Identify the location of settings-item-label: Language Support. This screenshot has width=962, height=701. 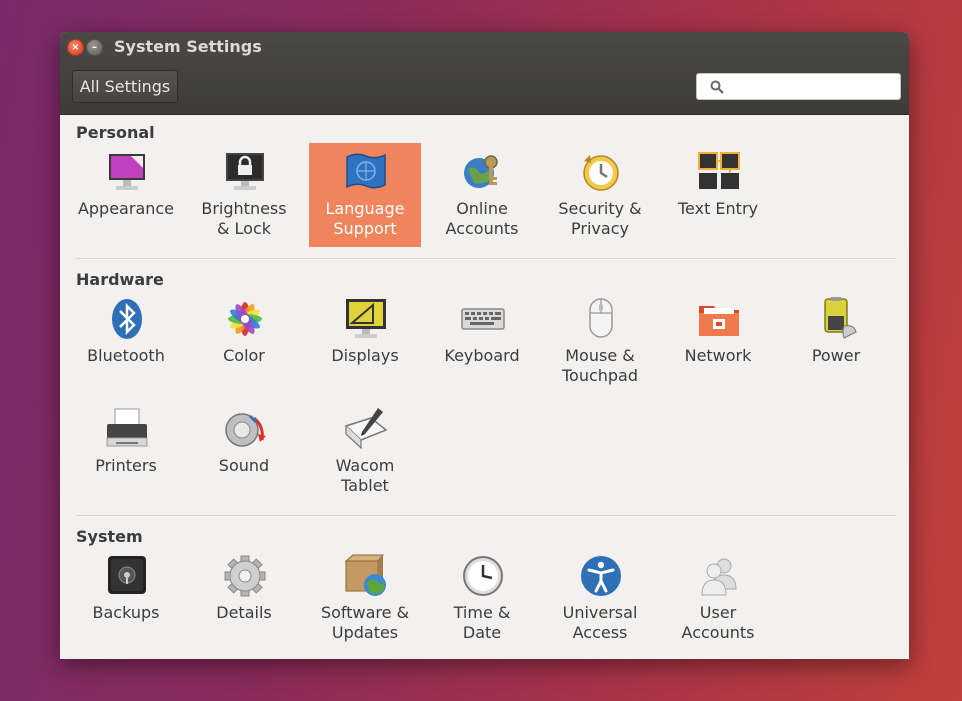
(365, 218).